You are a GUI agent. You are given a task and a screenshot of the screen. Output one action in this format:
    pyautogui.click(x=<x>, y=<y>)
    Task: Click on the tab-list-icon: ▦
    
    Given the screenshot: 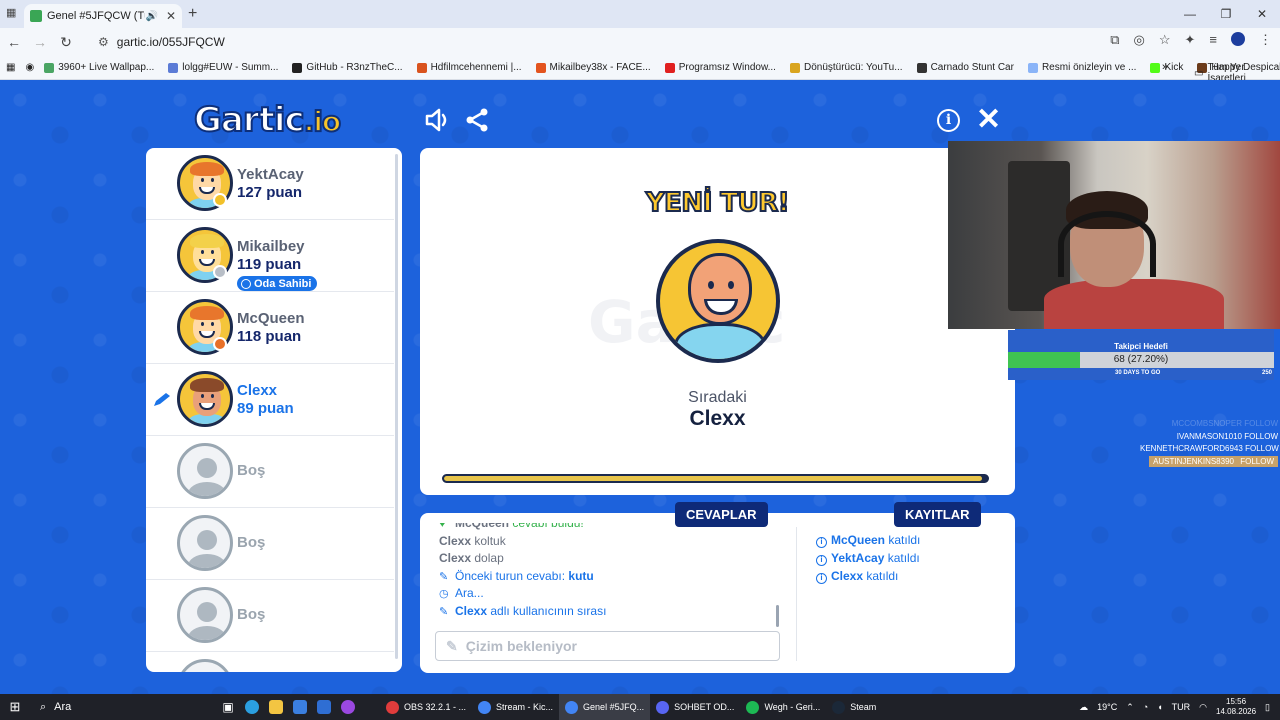 What is the action you would take?
    pyautogui.click(x=11, y=12)
    